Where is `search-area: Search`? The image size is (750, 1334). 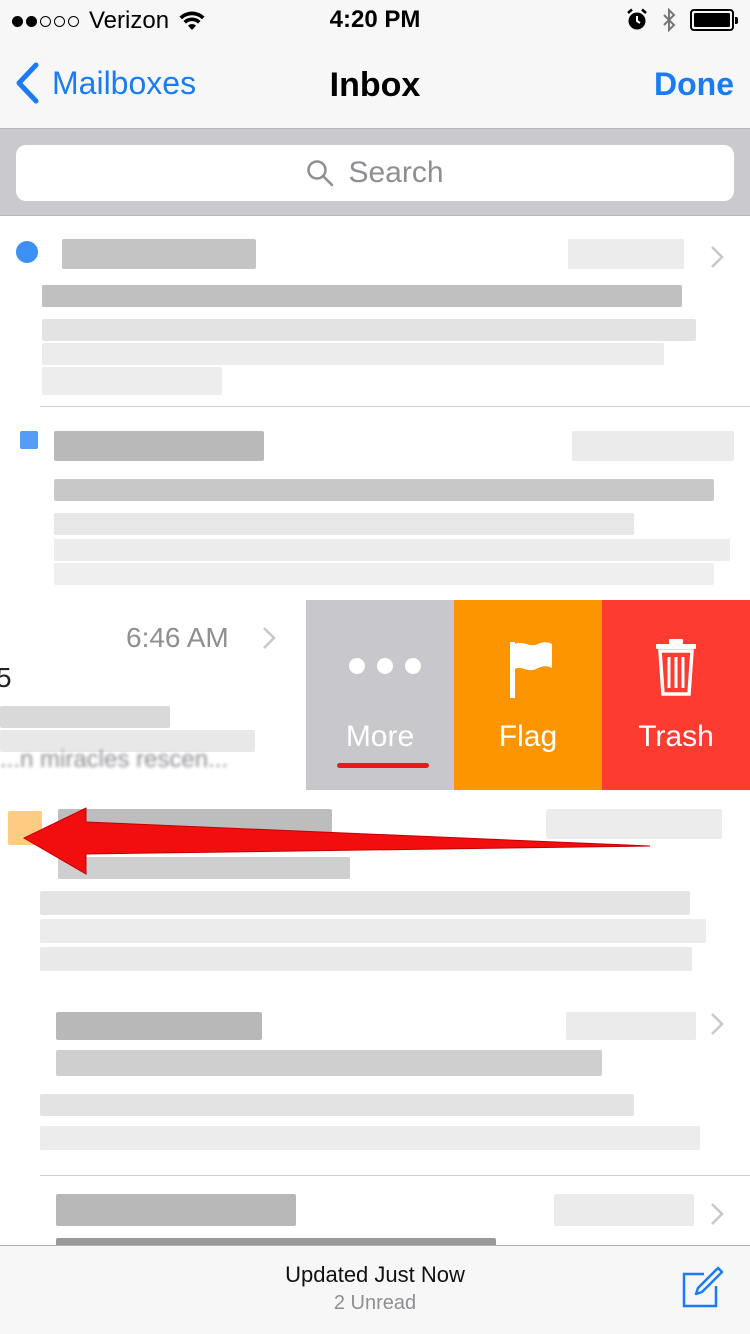 search-area: Search is located at coordinates (375, 172).